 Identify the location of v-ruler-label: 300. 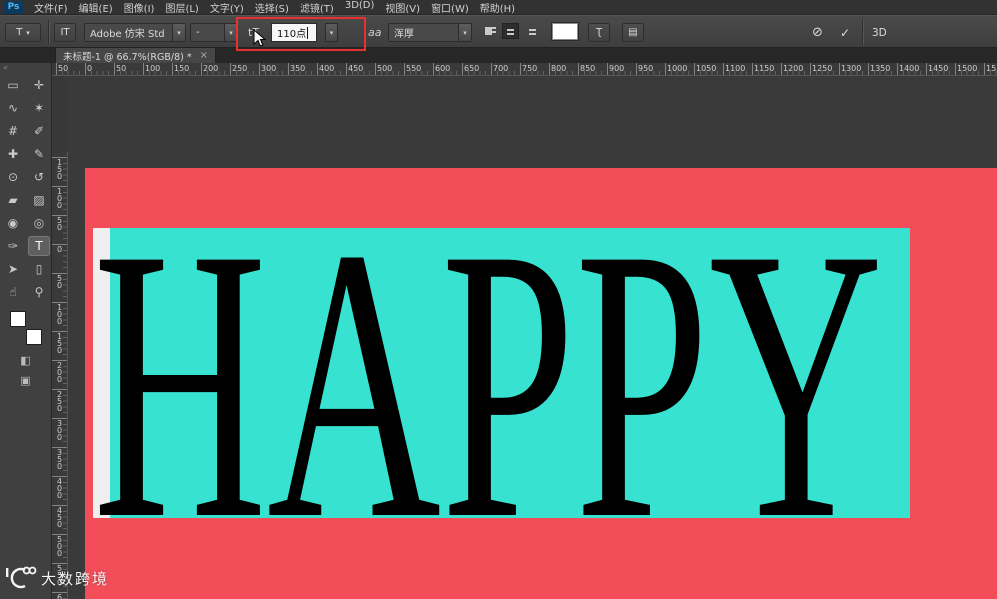
(59, 429).